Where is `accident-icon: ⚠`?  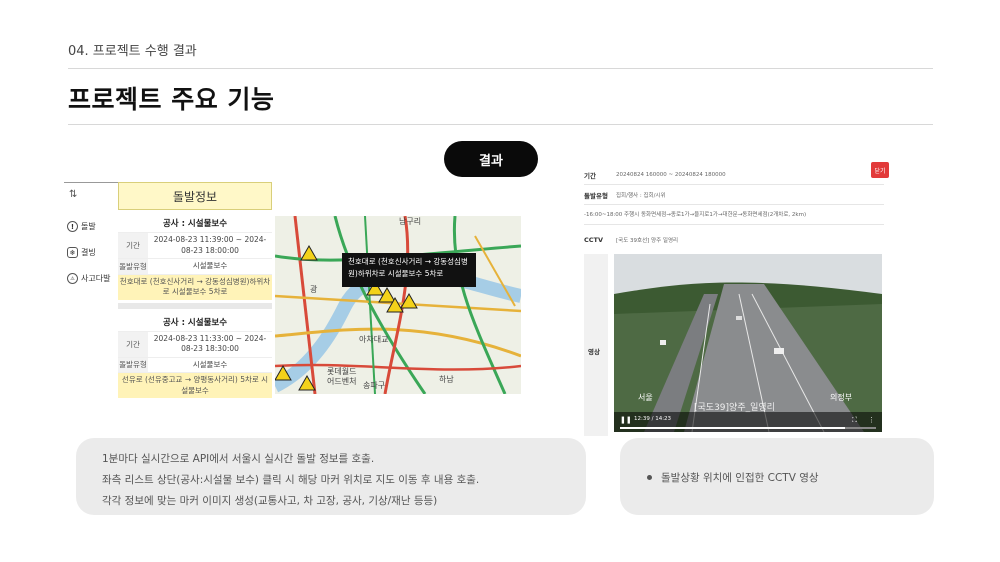
accident-icon: ⚠ is located at coordinates (72, 278).